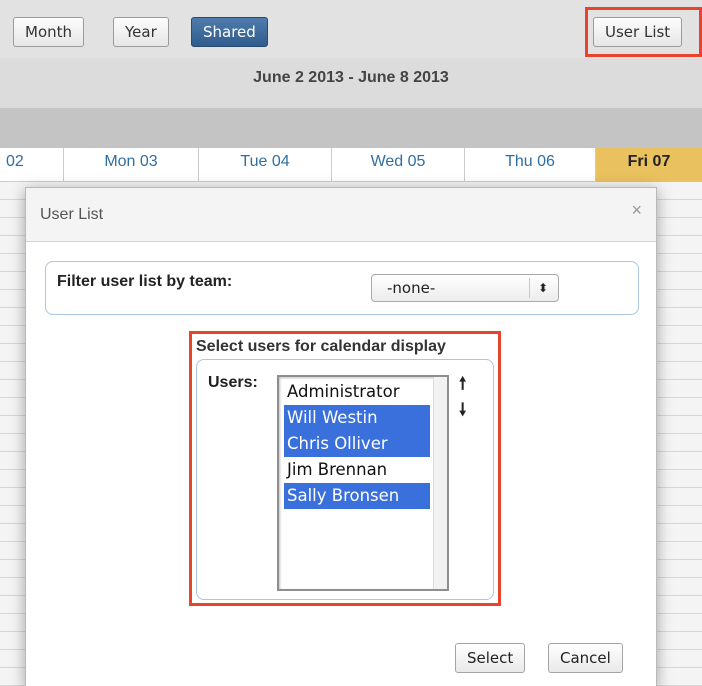 The height and width of the screenshot is (686, 702). Describe the element at coordinates (529, 288) in the screenshot. I see `select-divider` at that location.